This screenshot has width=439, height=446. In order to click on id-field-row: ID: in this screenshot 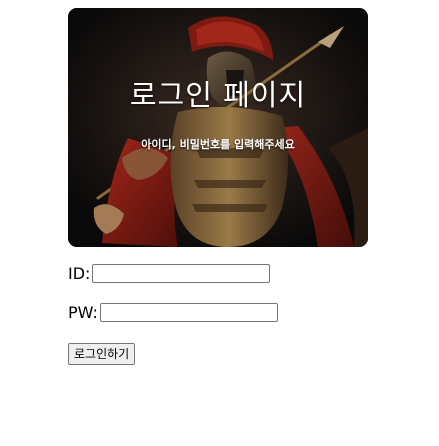, I will do `click(169, 273)`.